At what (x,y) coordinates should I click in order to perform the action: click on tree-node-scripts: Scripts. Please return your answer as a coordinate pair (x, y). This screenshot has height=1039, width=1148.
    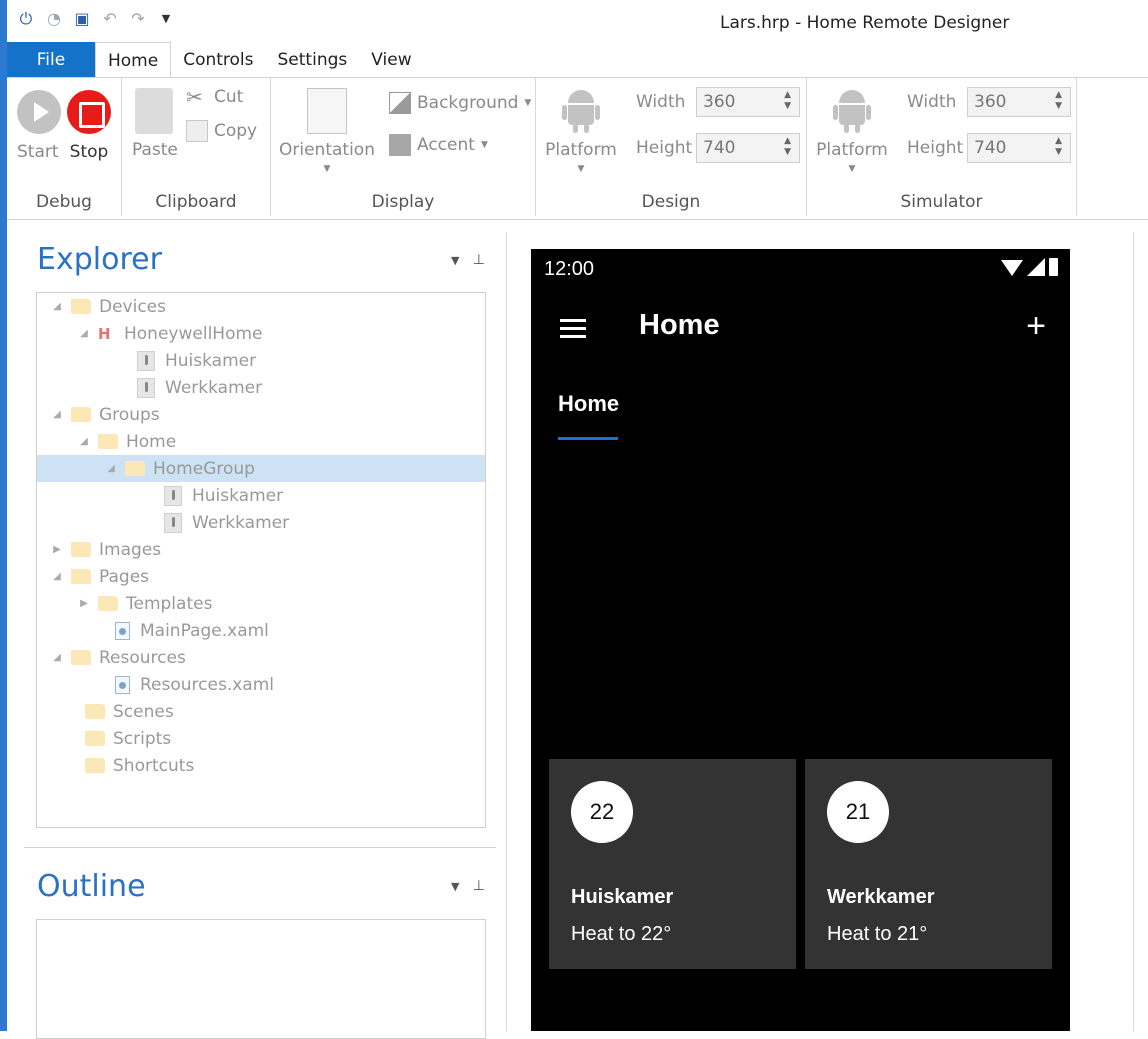
    Looking at the image, I should click on (104, 738).